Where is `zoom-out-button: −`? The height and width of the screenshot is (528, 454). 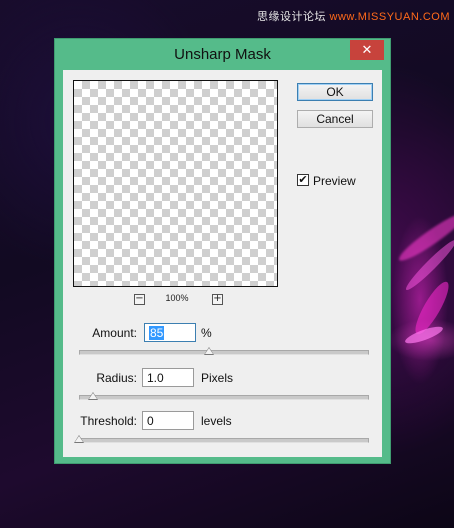
zoom-out-button: − is located at coordinates (139, 299).